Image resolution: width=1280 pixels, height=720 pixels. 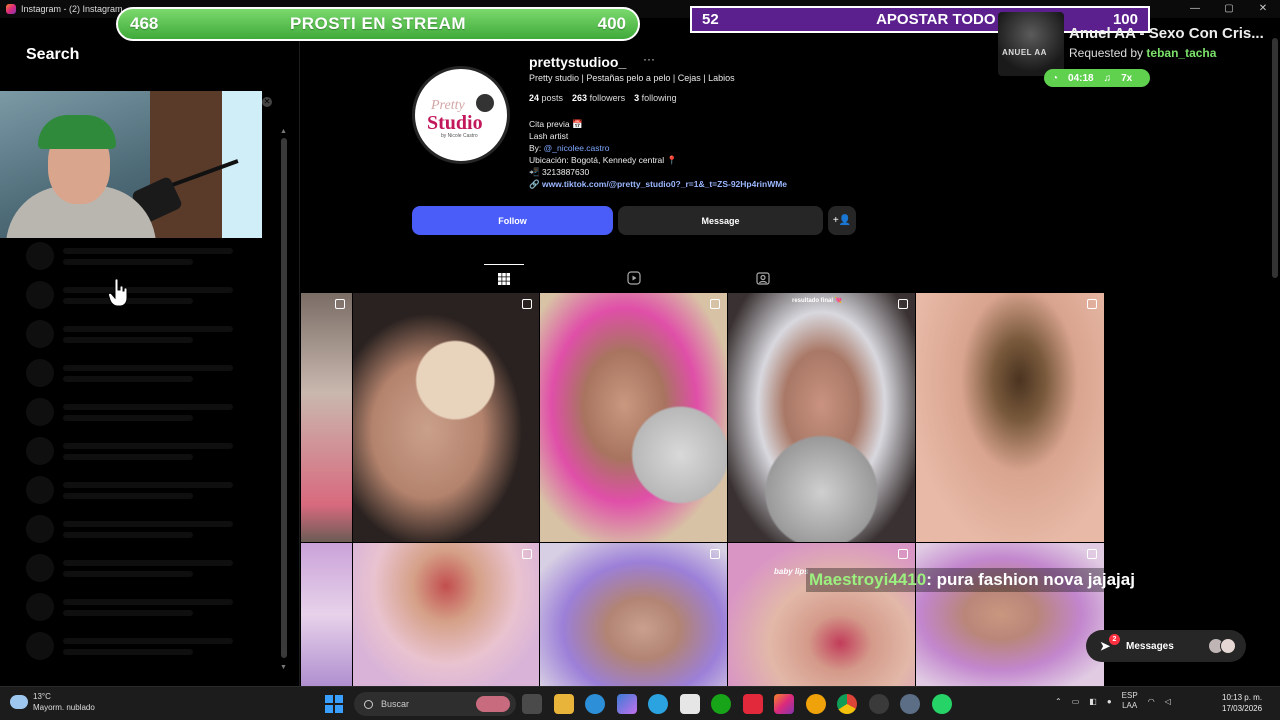 What do you see at coordinates (1076, 701) in the screenshot?
I see `network-icon: ▭` at bounding box center [1076, 701].